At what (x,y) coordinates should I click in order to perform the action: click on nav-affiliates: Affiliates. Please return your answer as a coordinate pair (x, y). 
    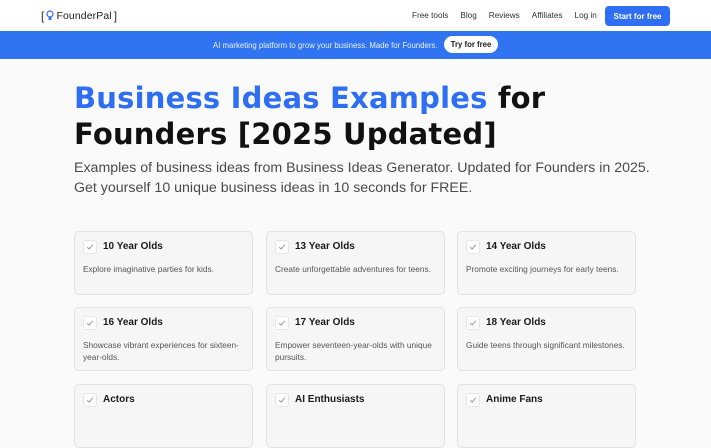
    Looking at the image, I should click on (547, 15).